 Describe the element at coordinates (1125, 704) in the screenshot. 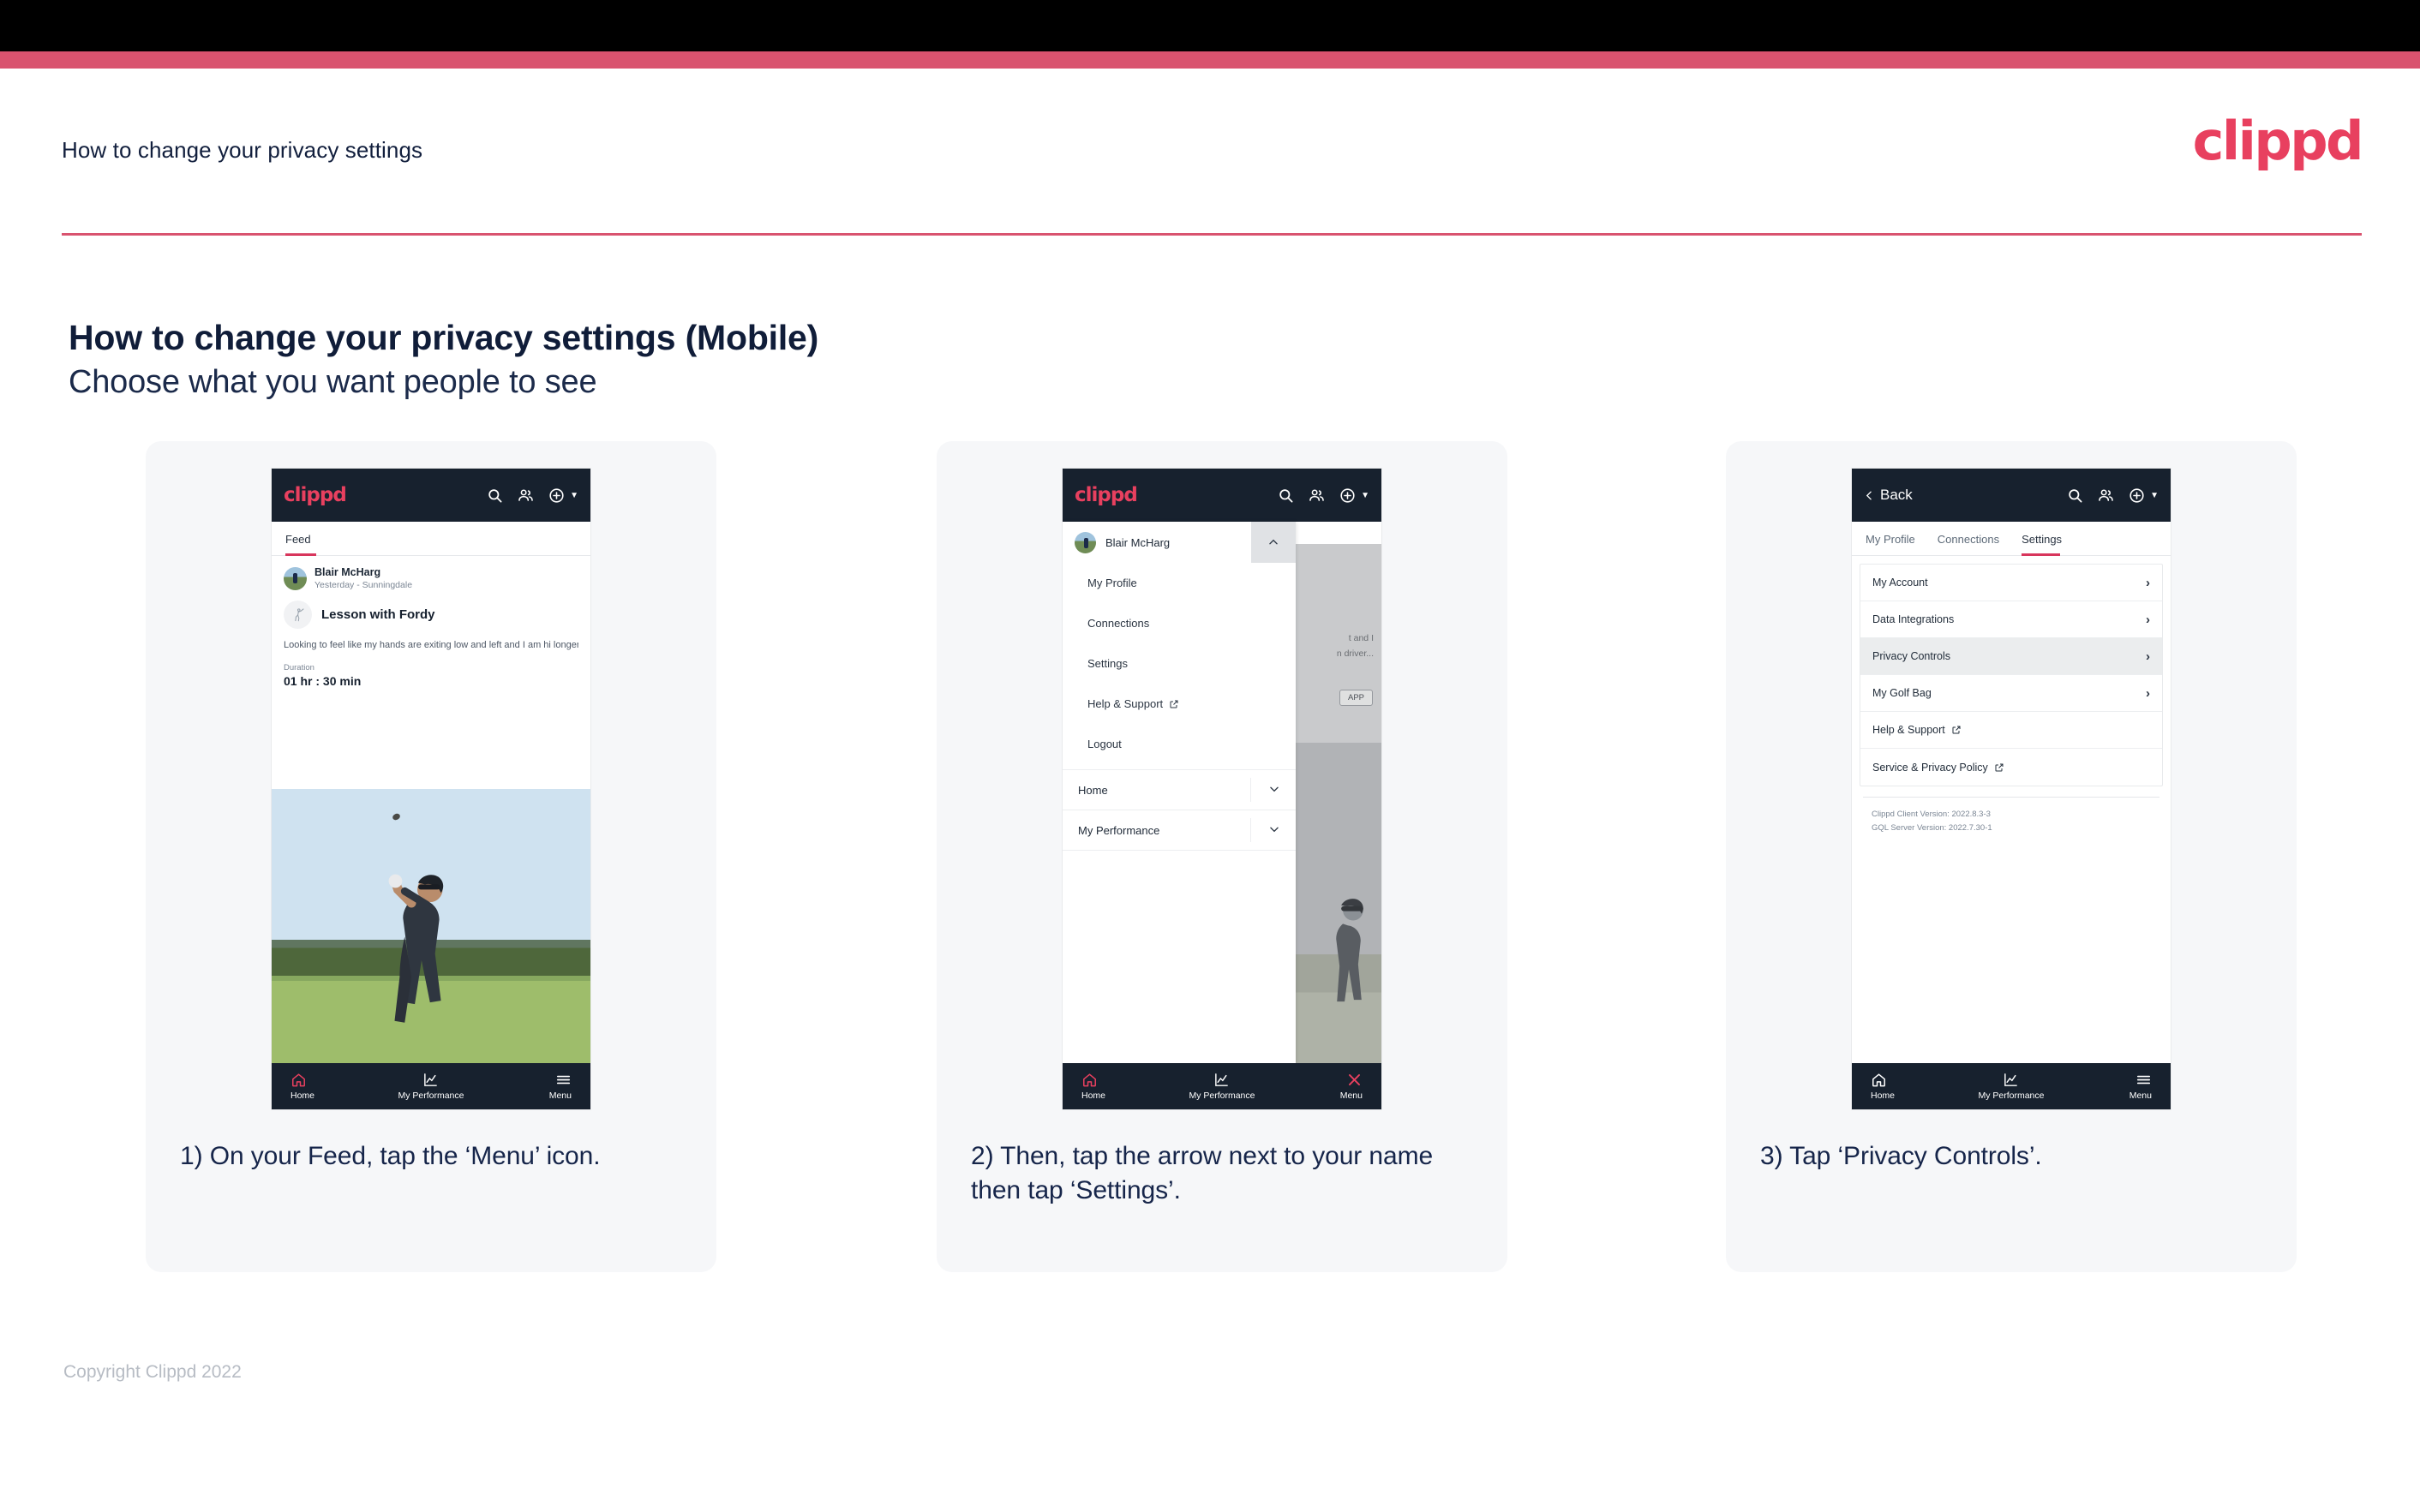

I see `drawer-item-label: Help & Support` at that location.